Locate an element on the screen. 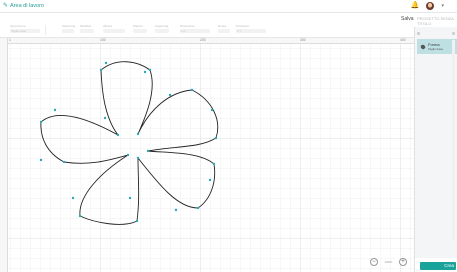 The width and height of the screenshot is (457, 272). toolbar-group-operation: Operazione Taglio base is located at coordinates (25, 28).